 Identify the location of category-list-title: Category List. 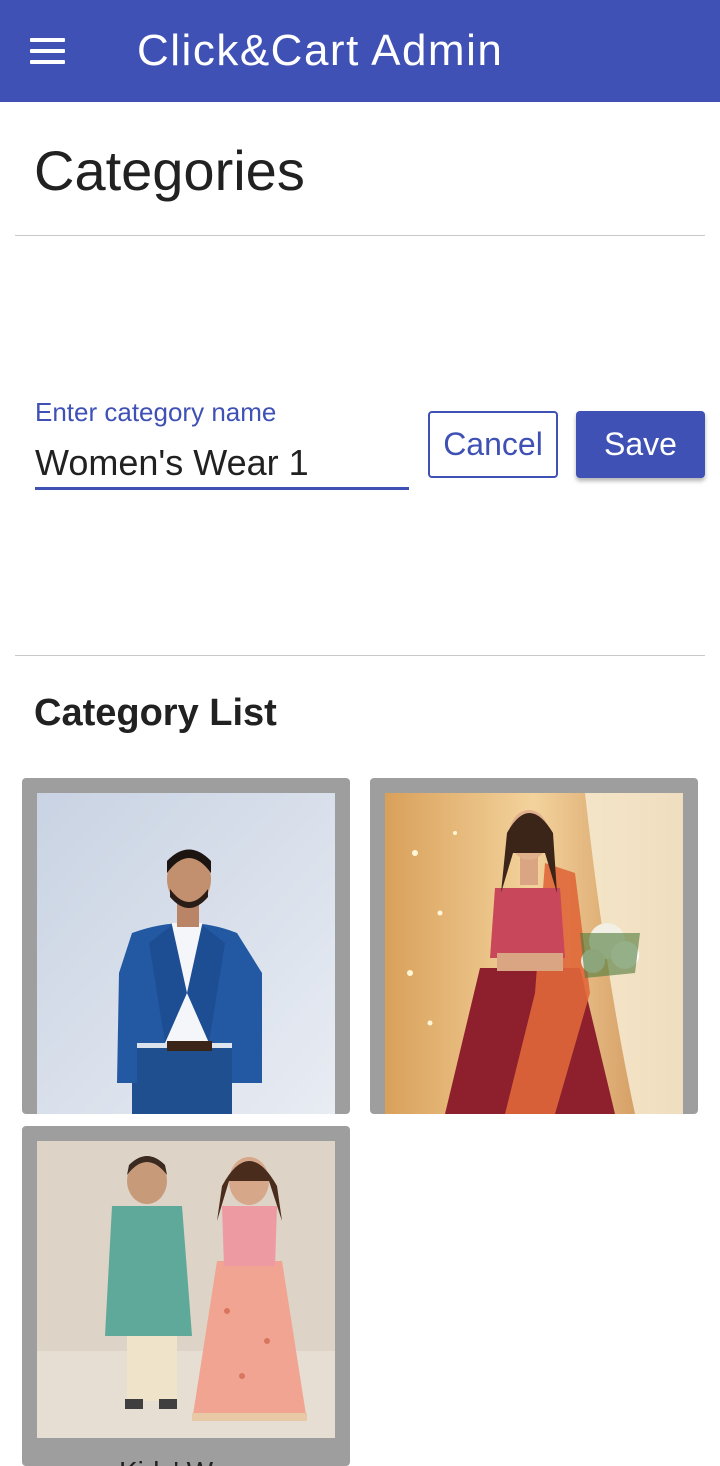
(155, 713).